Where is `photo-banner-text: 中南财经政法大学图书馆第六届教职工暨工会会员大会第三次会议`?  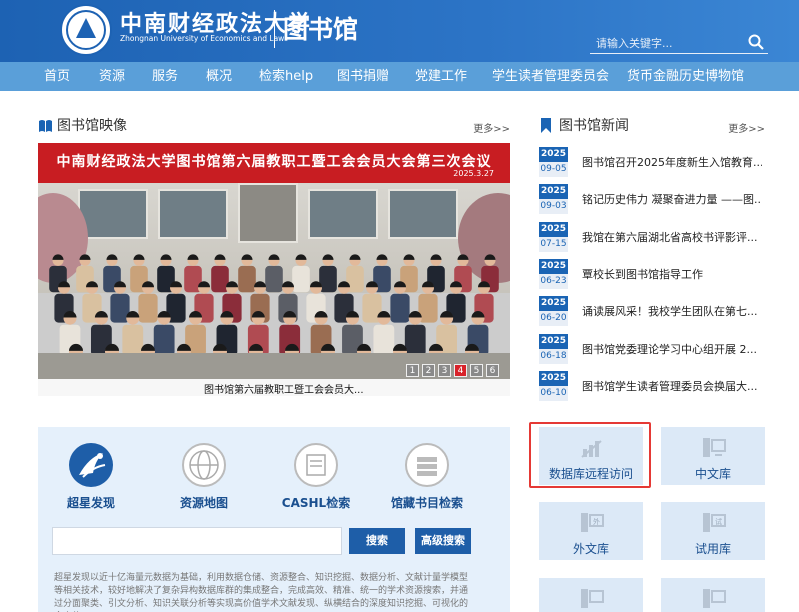 photo-banner-text: 中南财经政法大学图书馆第六届教职工暨工会会员大会第三次会议 is located at coordinates (274, 162).